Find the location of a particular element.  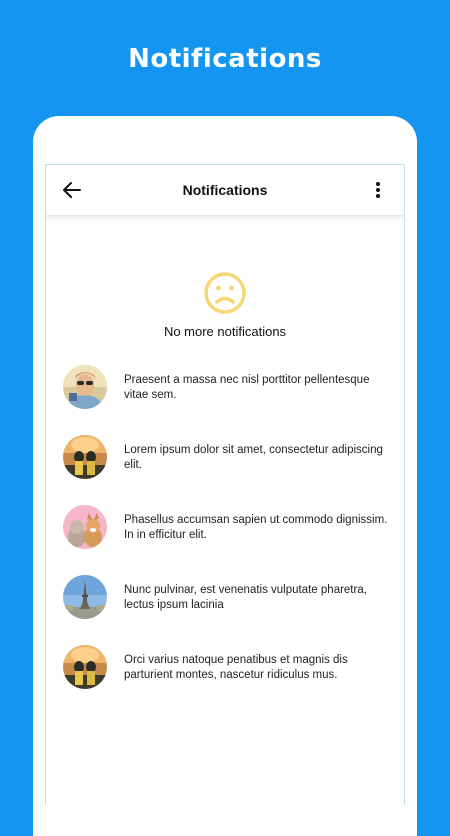

eiffel-tower-photo is located at coordinates (85, 597).